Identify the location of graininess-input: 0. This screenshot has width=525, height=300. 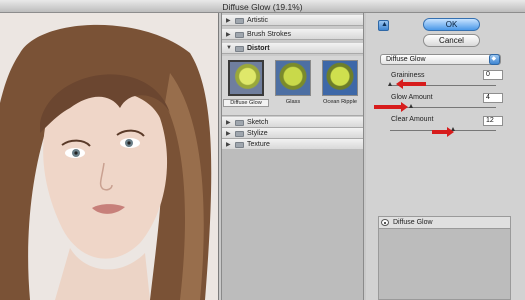
(493, 75).